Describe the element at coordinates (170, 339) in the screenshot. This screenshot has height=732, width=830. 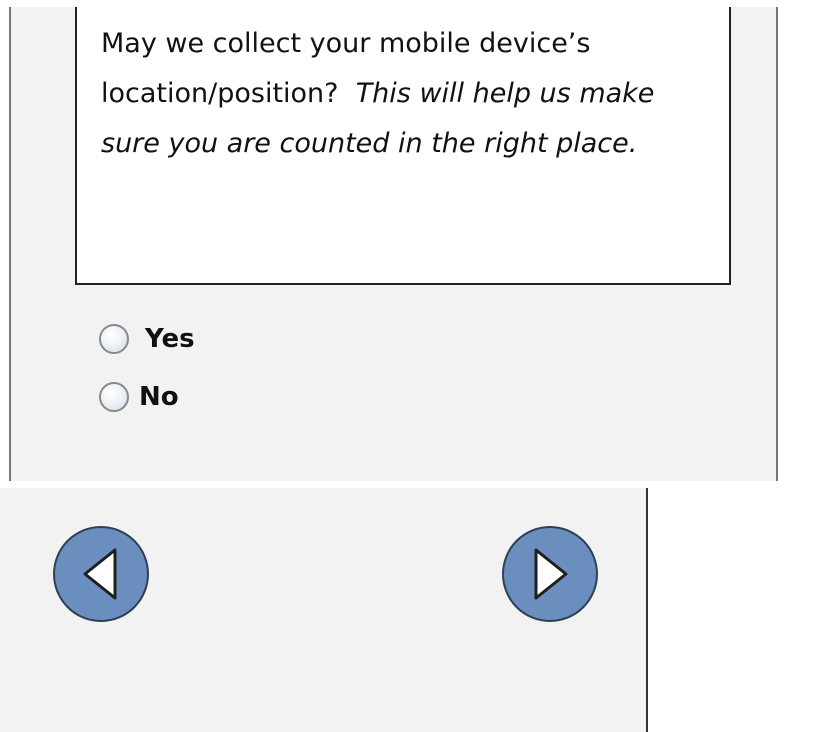
I see `option-yes-label: Yes` at that location.